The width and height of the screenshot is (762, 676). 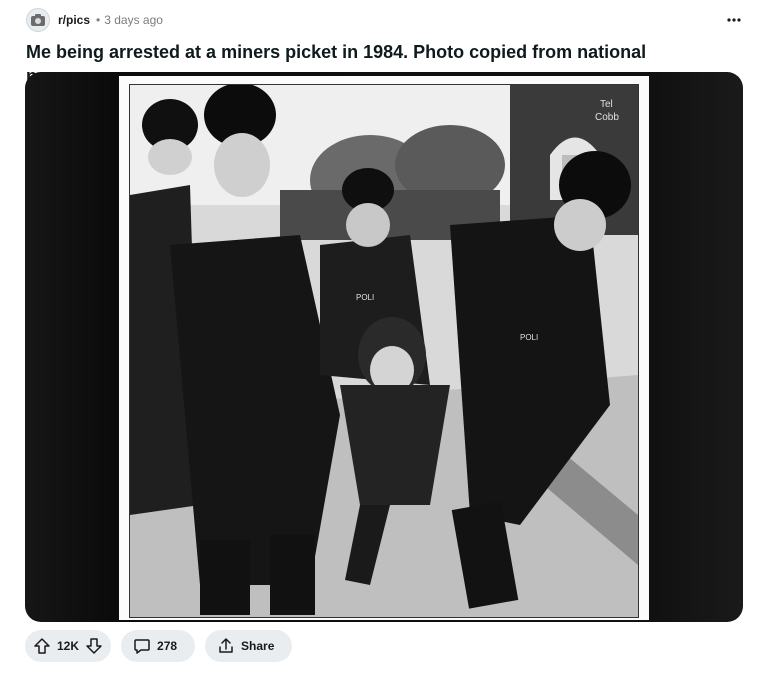 I want to click on comment-count: 278, so click(x=167, y=646).